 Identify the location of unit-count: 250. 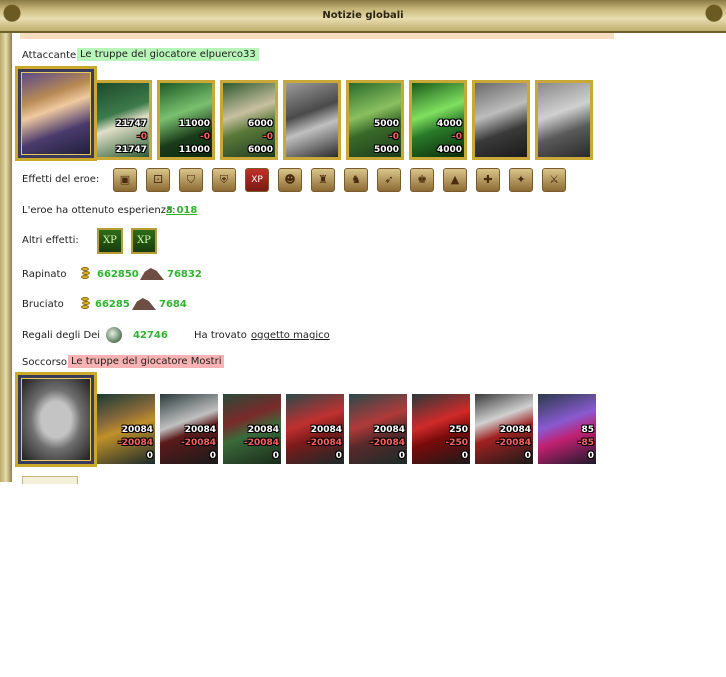
(458, 430).